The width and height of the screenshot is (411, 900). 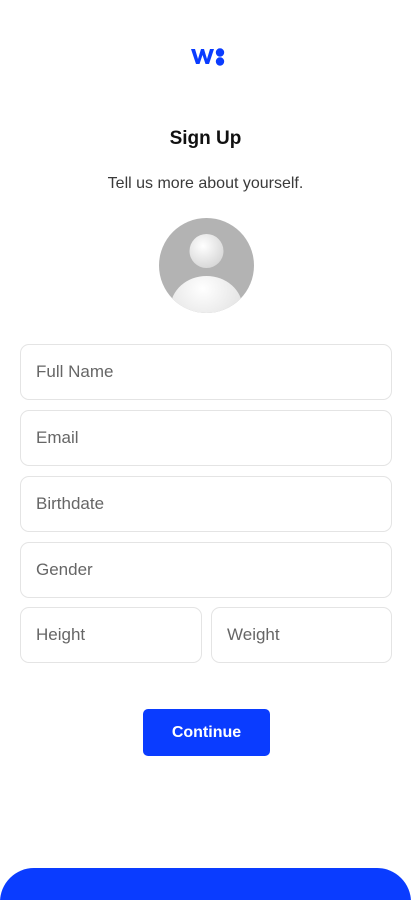 I want to click on height-placeholder: Height, so click(x=61, y=634).